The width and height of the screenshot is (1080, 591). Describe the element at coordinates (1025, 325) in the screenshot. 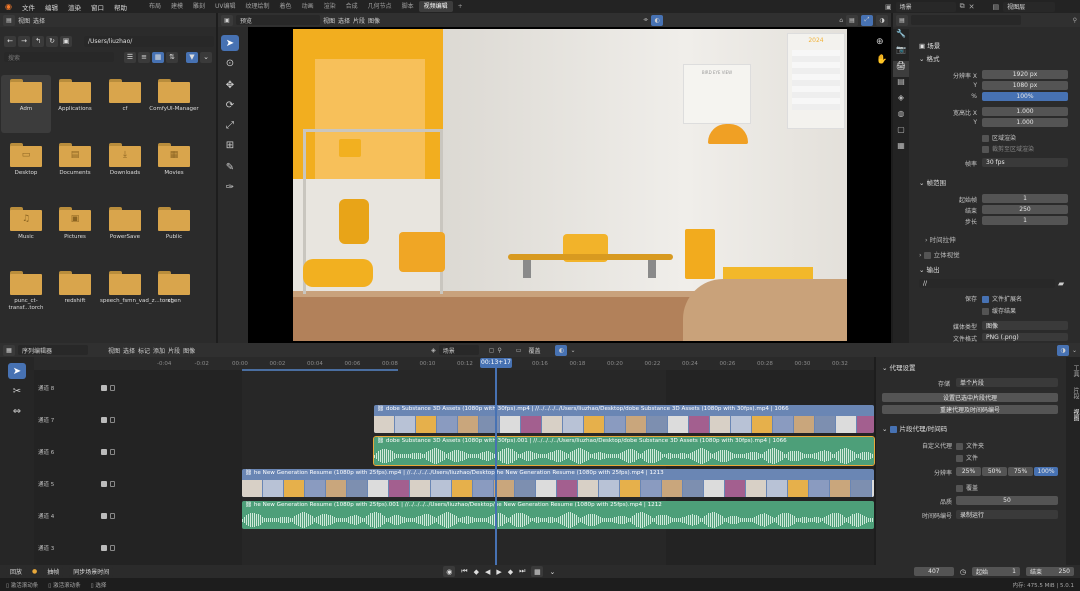

I see `media-type-dropdown: 图像` at that location.